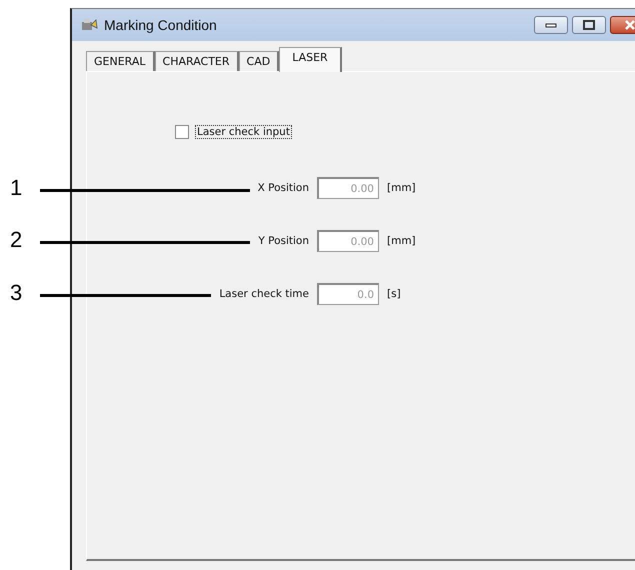 Image resolution: width=635 pixels, height=570 pixels. Describe the element at coordinates (283, 188) in the screenshot. I see `field-label: X Position` at that location.